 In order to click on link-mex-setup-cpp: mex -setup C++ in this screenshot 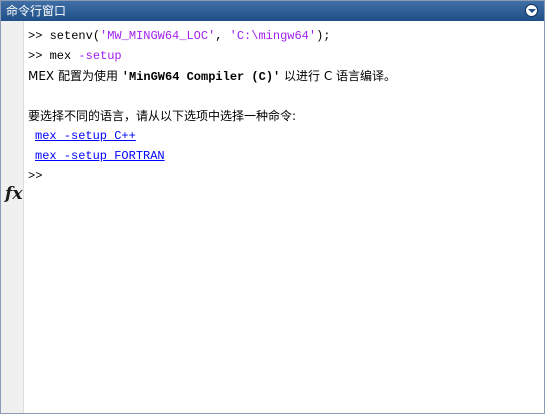, I will do `click(85, 136)`.